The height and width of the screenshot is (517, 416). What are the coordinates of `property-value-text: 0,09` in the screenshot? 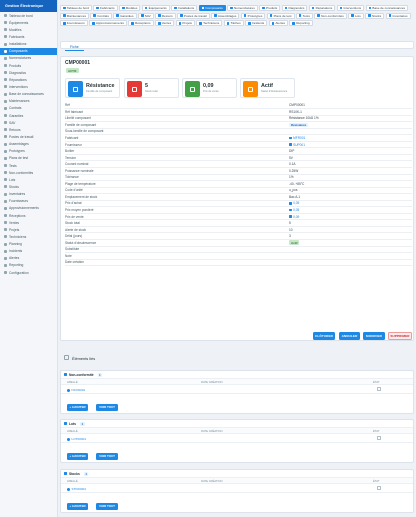 It's located at (296, 217).